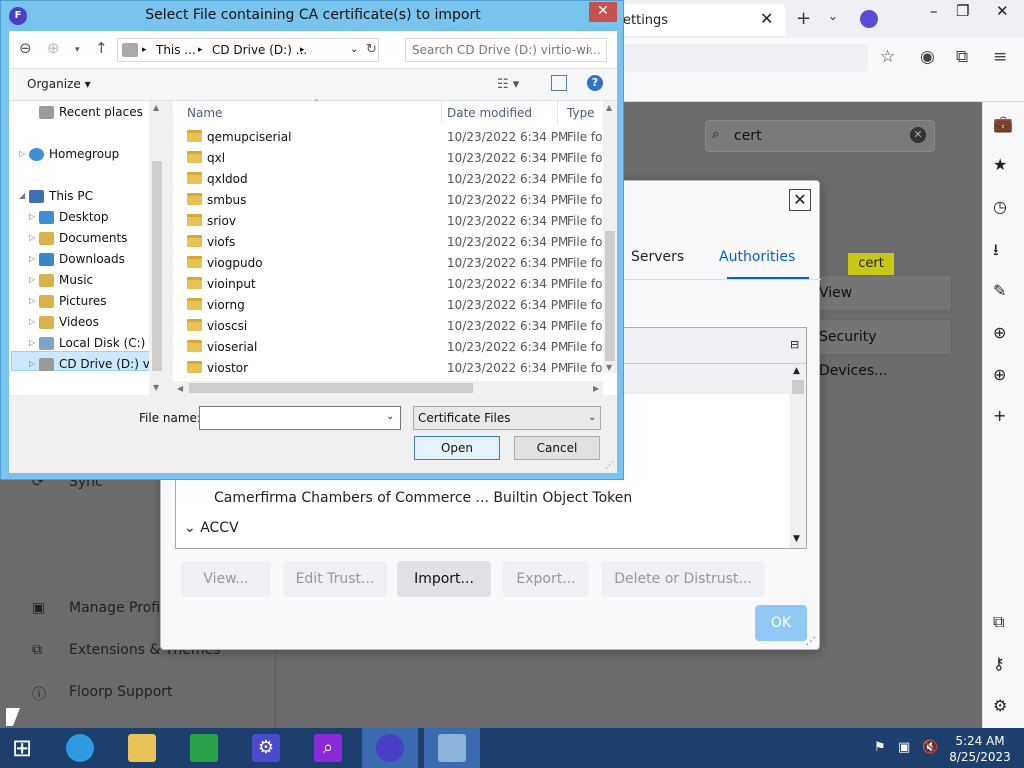  Describe the element at coordinates (180, 388) in the screenshot. I see `scroll-left-icon: ◀` at that location.